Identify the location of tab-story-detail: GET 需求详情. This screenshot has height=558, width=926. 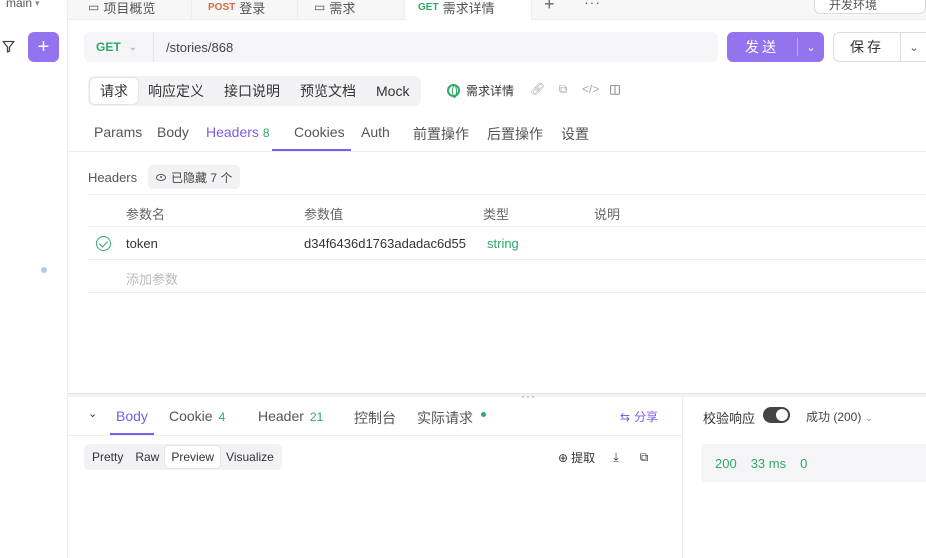
(469, 10).